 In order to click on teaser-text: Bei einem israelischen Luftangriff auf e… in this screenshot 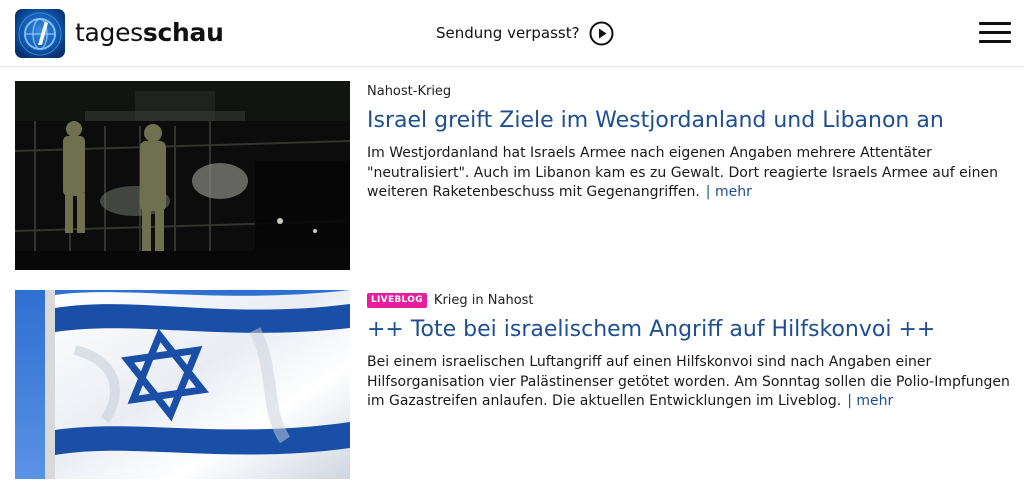, I will do `click(689, 382)`.